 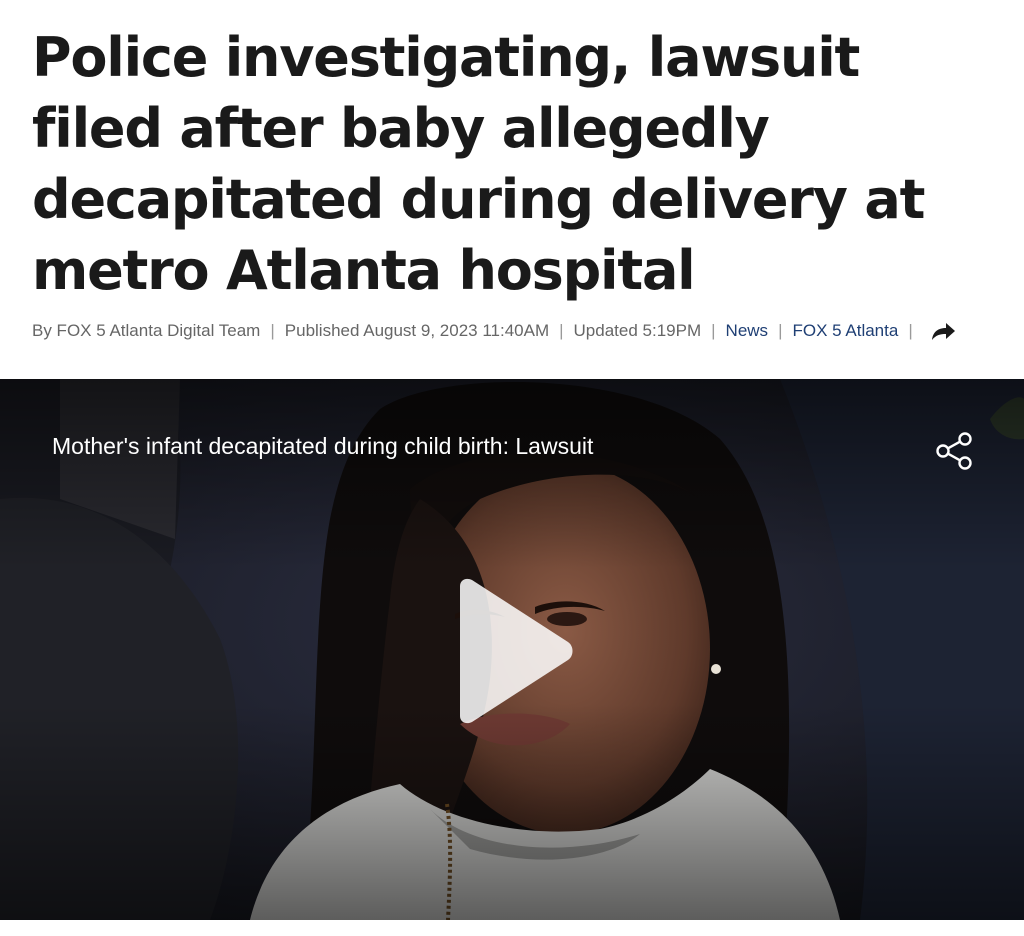 I want to click on category-link-news: News, so click(x=747, y=331).